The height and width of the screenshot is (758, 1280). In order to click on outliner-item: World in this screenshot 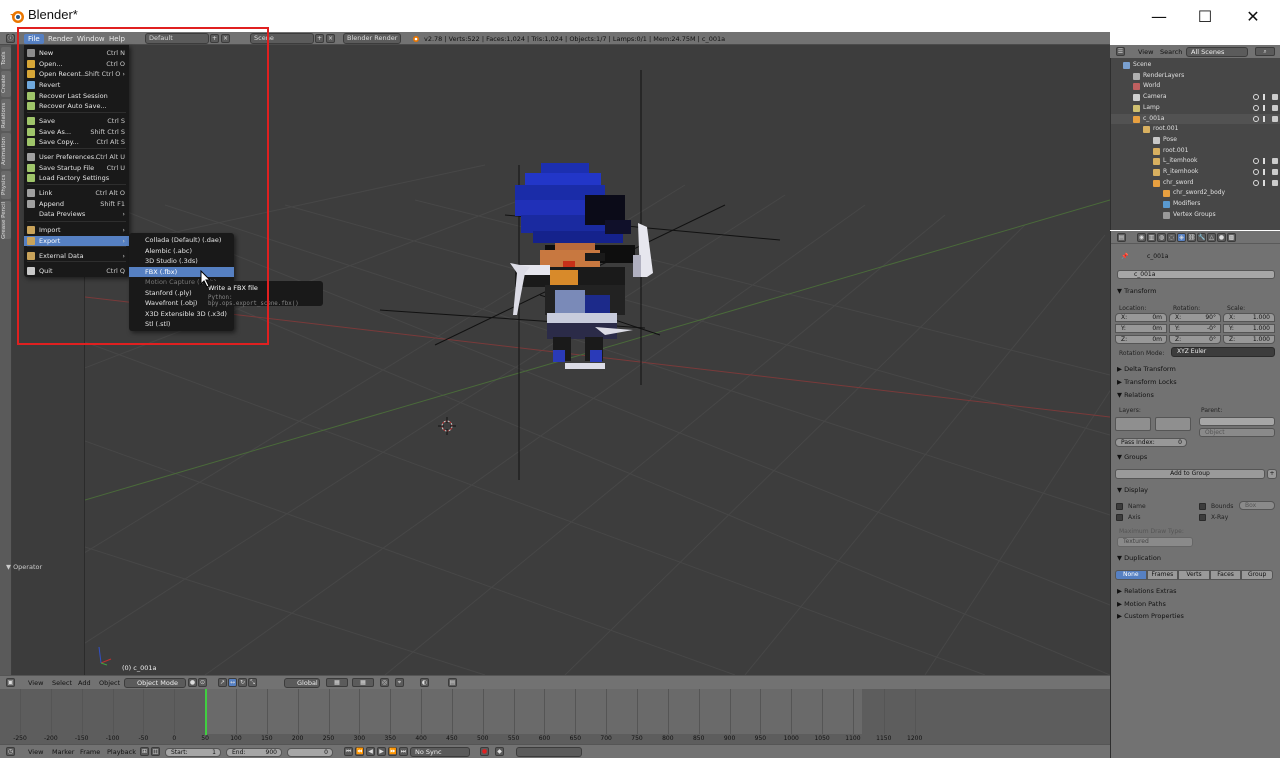, I will do `click(1195, 86)`.